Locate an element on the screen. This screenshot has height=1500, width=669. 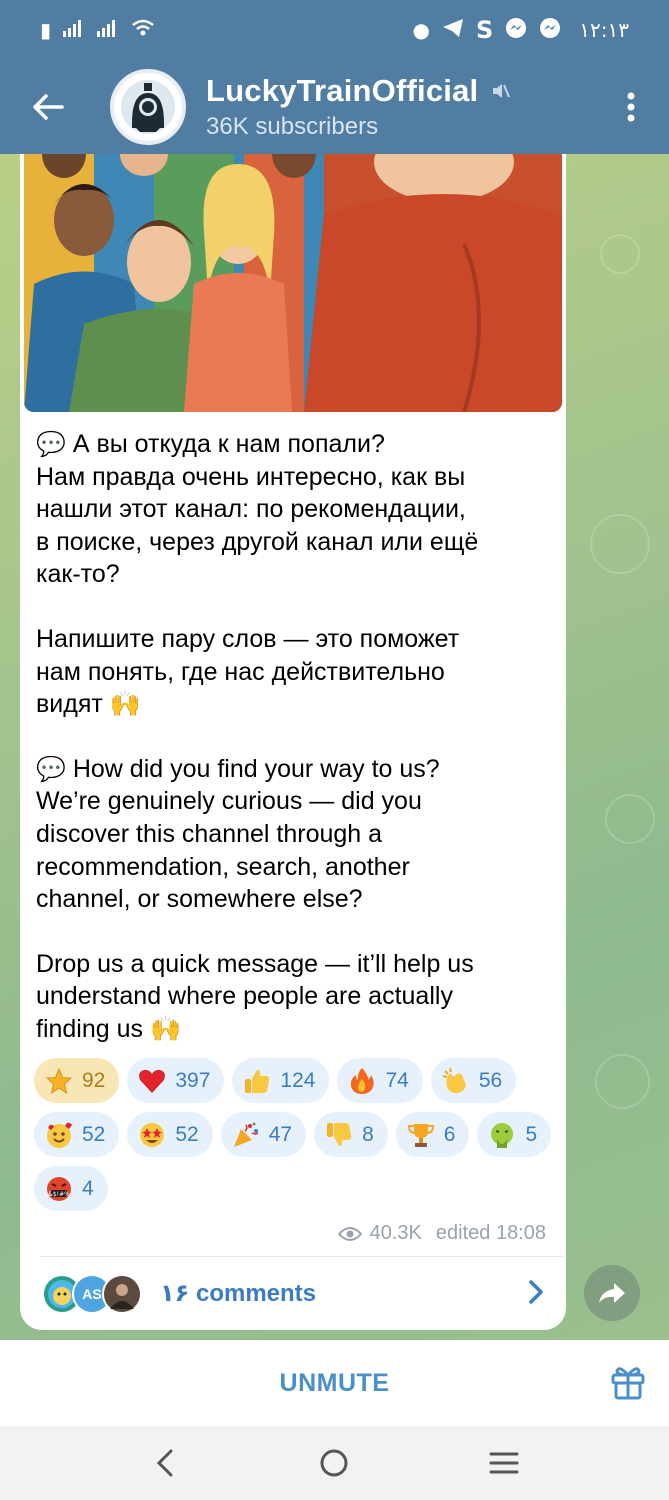
clock: ۱۲:۱۳ is located at coordinates (604, 30).